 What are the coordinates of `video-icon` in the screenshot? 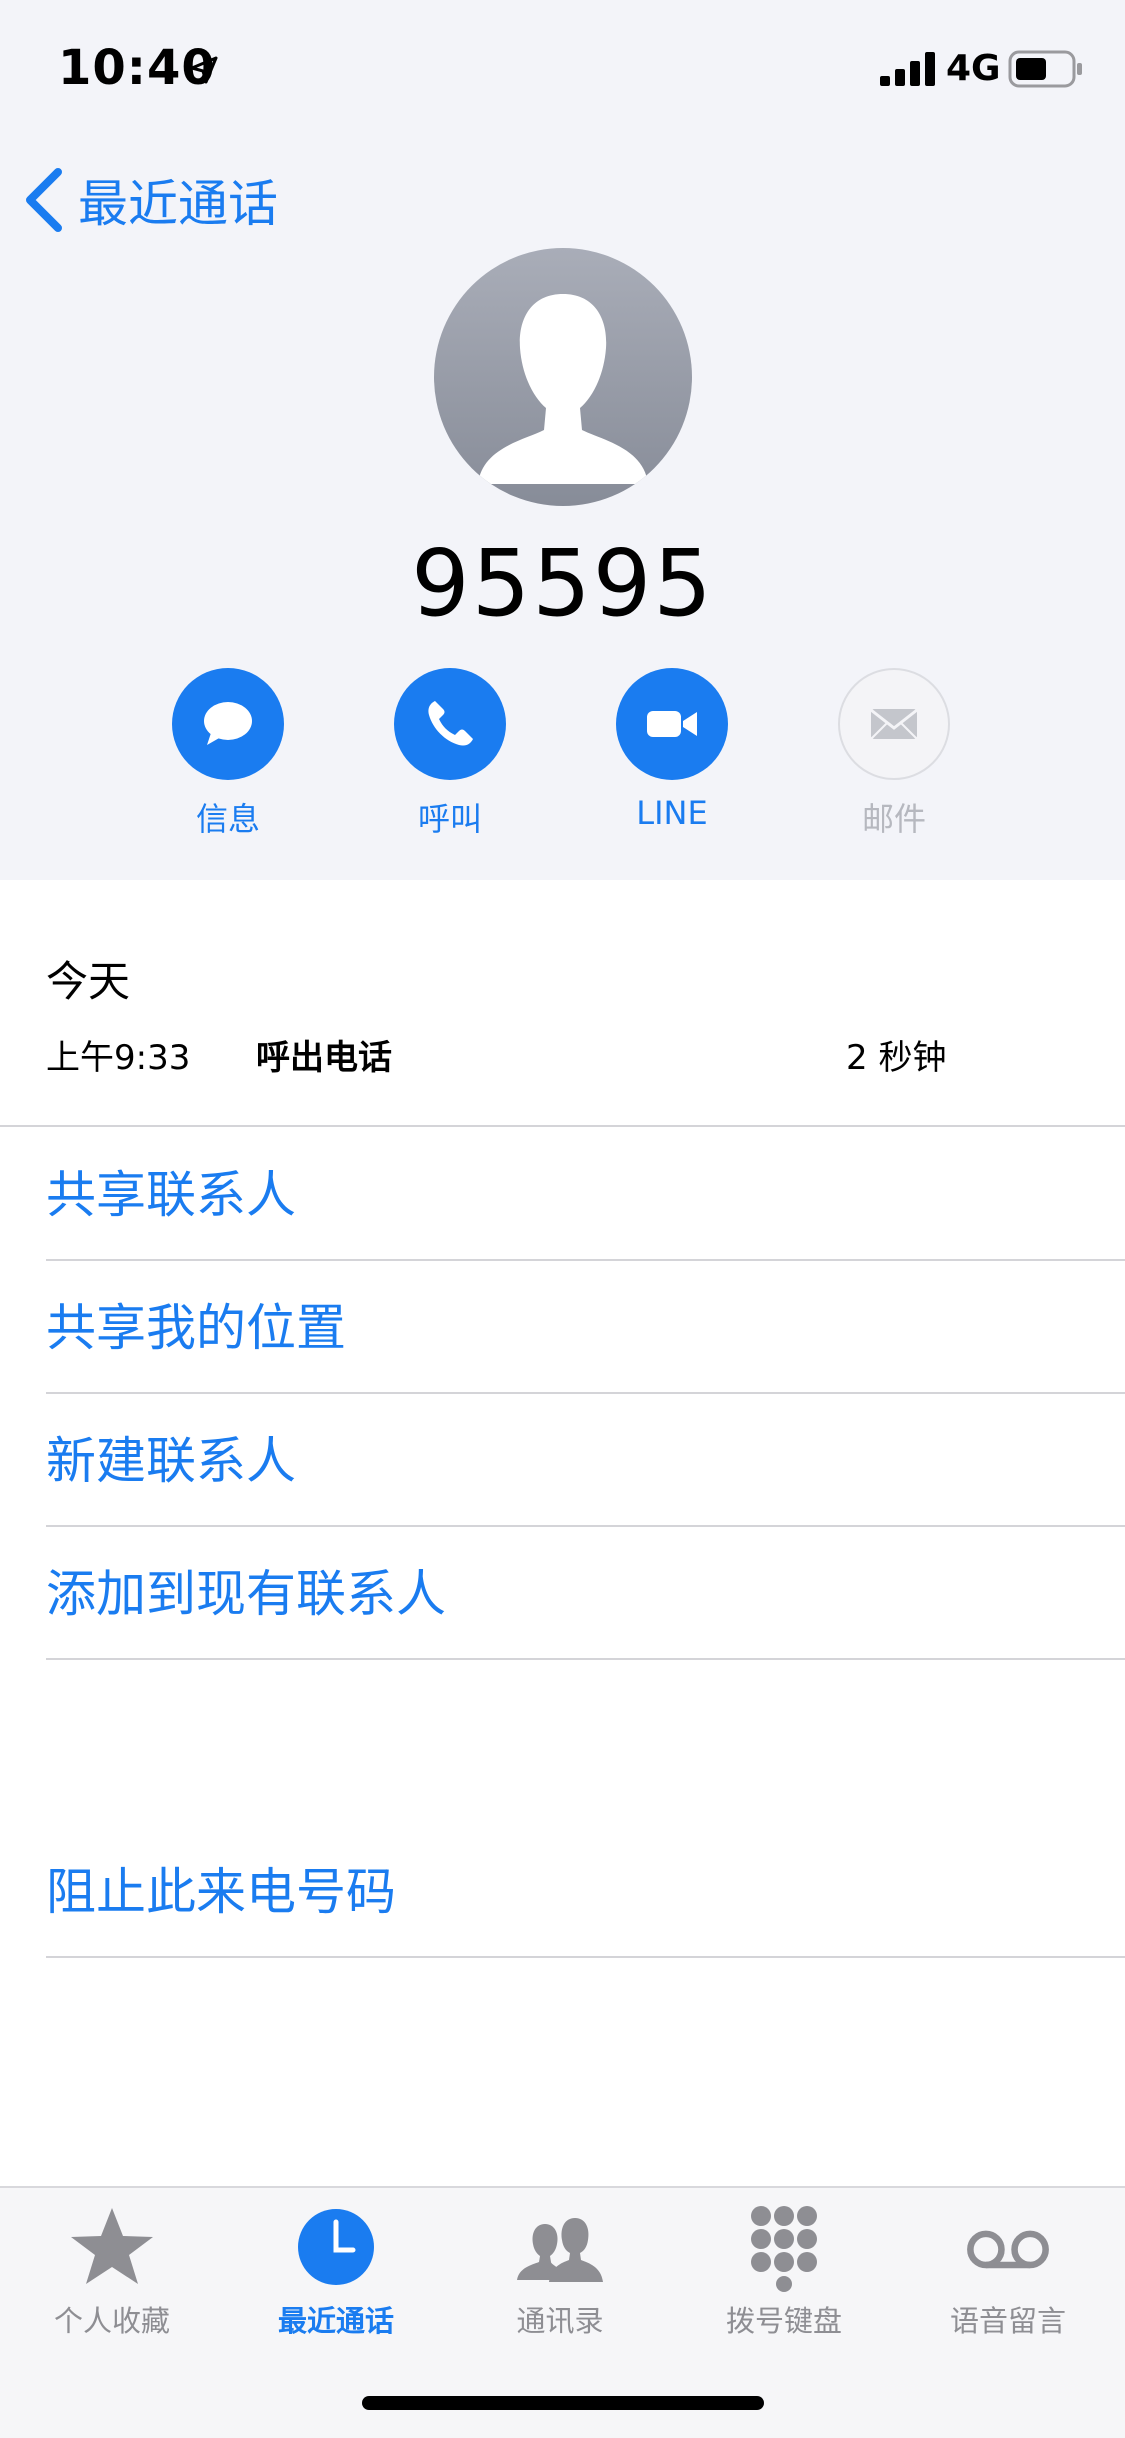 It's located at (672, 724).